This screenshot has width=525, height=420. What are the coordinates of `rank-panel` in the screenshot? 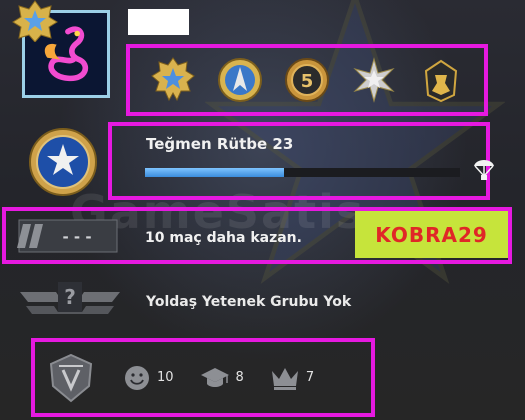 It's located at (299, 161).